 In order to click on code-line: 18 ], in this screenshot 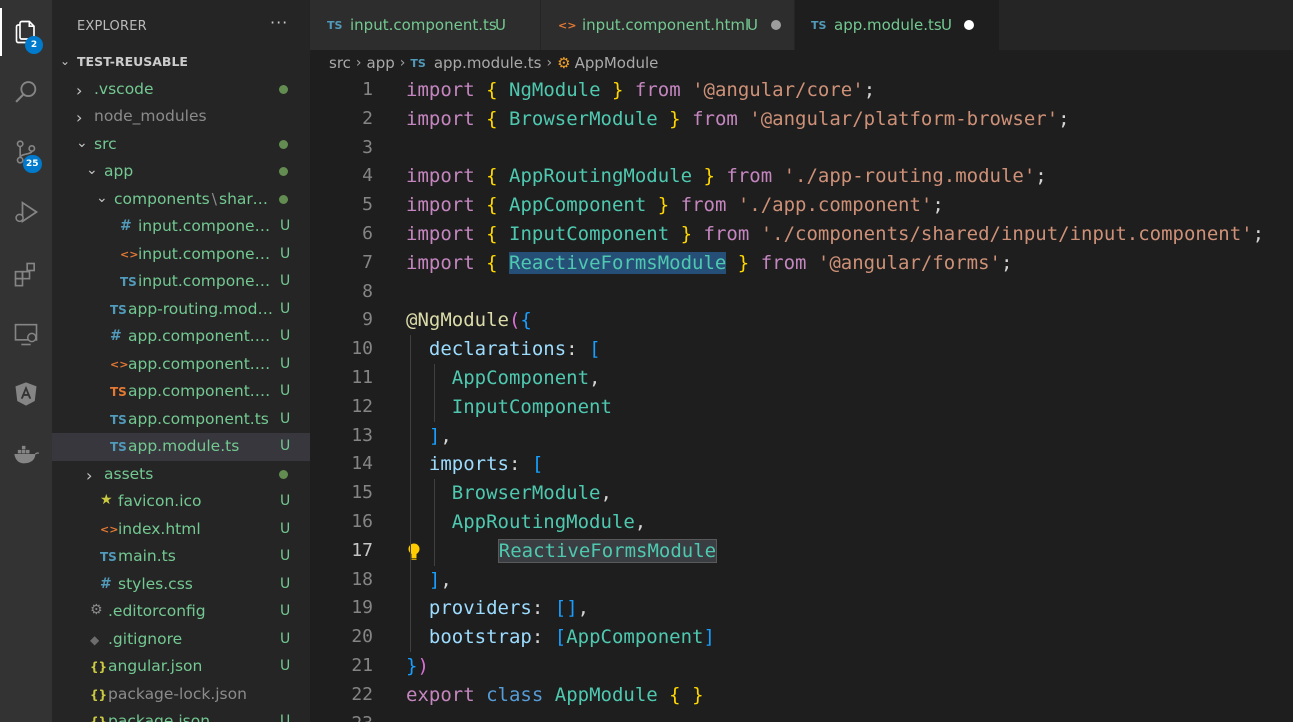, I will do `click(801, 580)`.